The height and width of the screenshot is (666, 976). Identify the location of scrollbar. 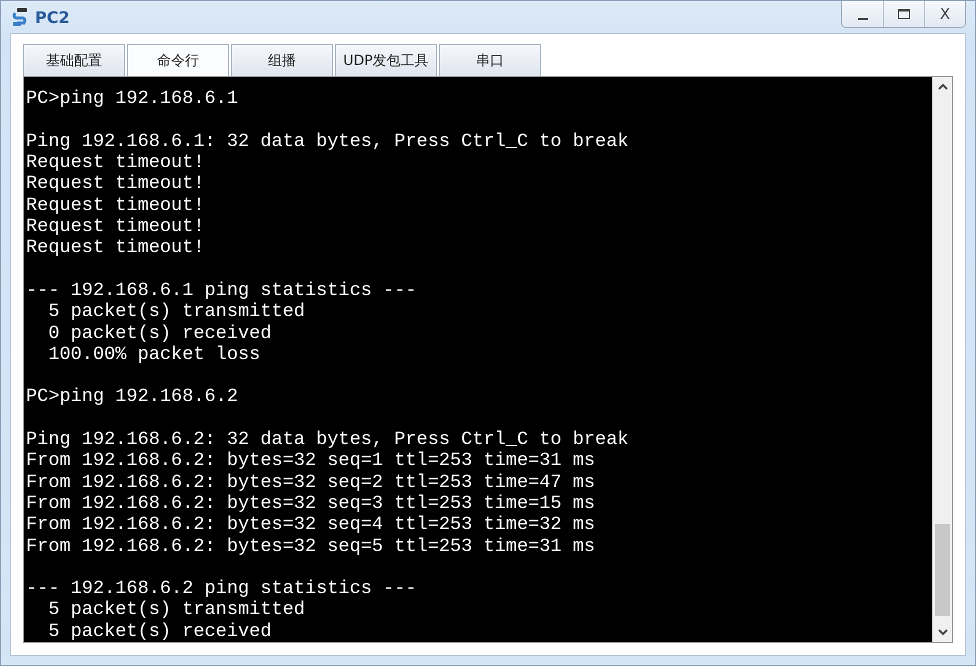
(942, 359).